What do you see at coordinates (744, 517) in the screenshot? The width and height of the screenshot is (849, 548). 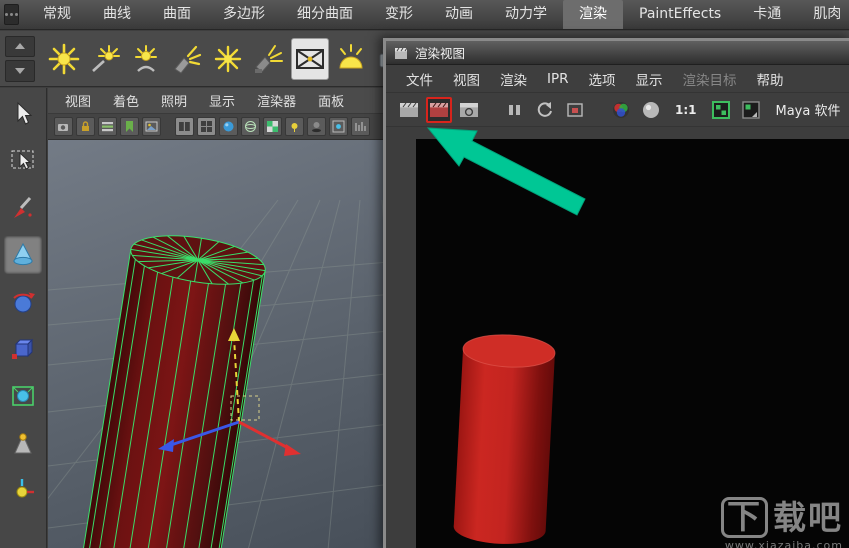 I see `watermark-logo-box: 下` at bounding box center [744, 517].